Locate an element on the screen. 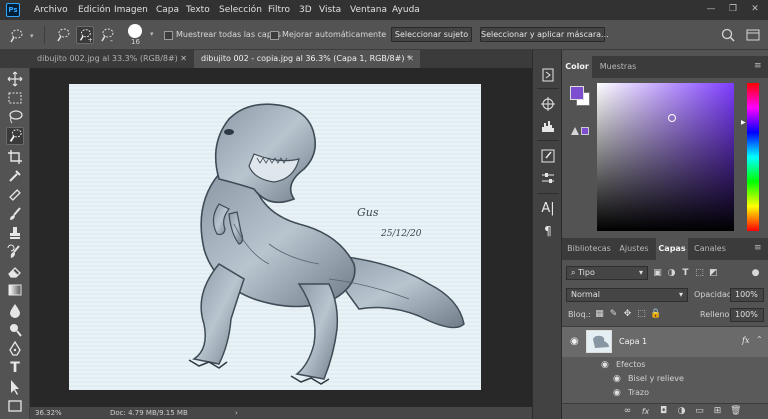  filter-toggle-icon: ● is located at coordinates (755, 273).